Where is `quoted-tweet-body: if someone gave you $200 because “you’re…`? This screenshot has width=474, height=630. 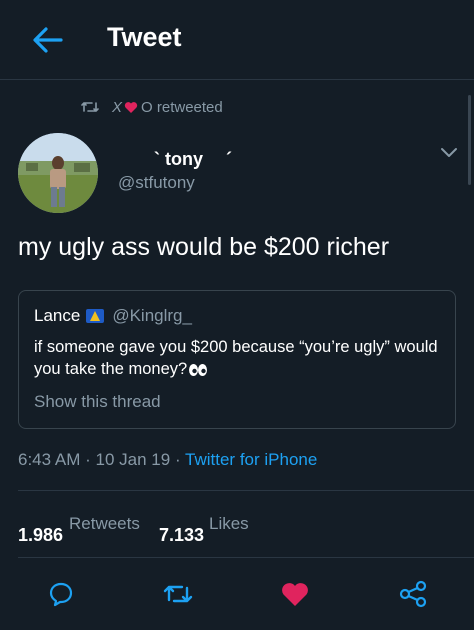
quoted-tweet-body: if someone gave you $200 because “you’re… is located at coordinates (239, 358).